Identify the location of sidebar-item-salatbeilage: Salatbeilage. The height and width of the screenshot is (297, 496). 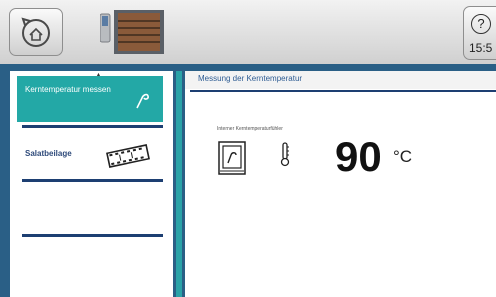
(92, 164).